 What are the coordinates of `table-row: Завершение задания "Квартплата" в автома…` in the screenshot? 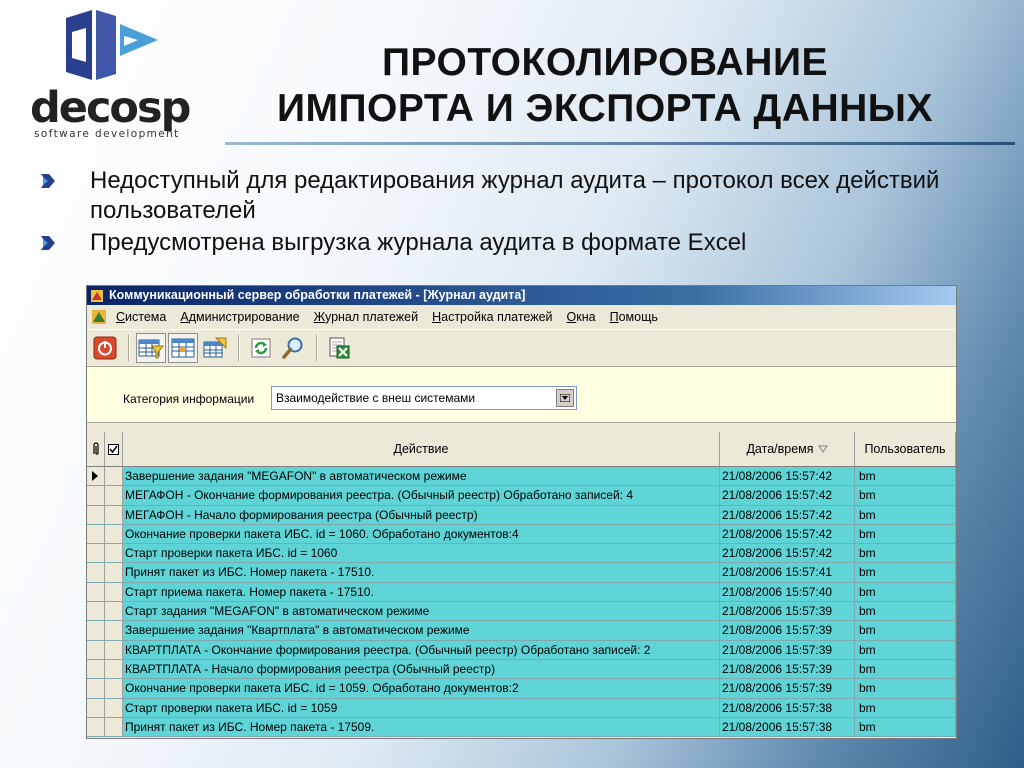 It's located at (521, 631).